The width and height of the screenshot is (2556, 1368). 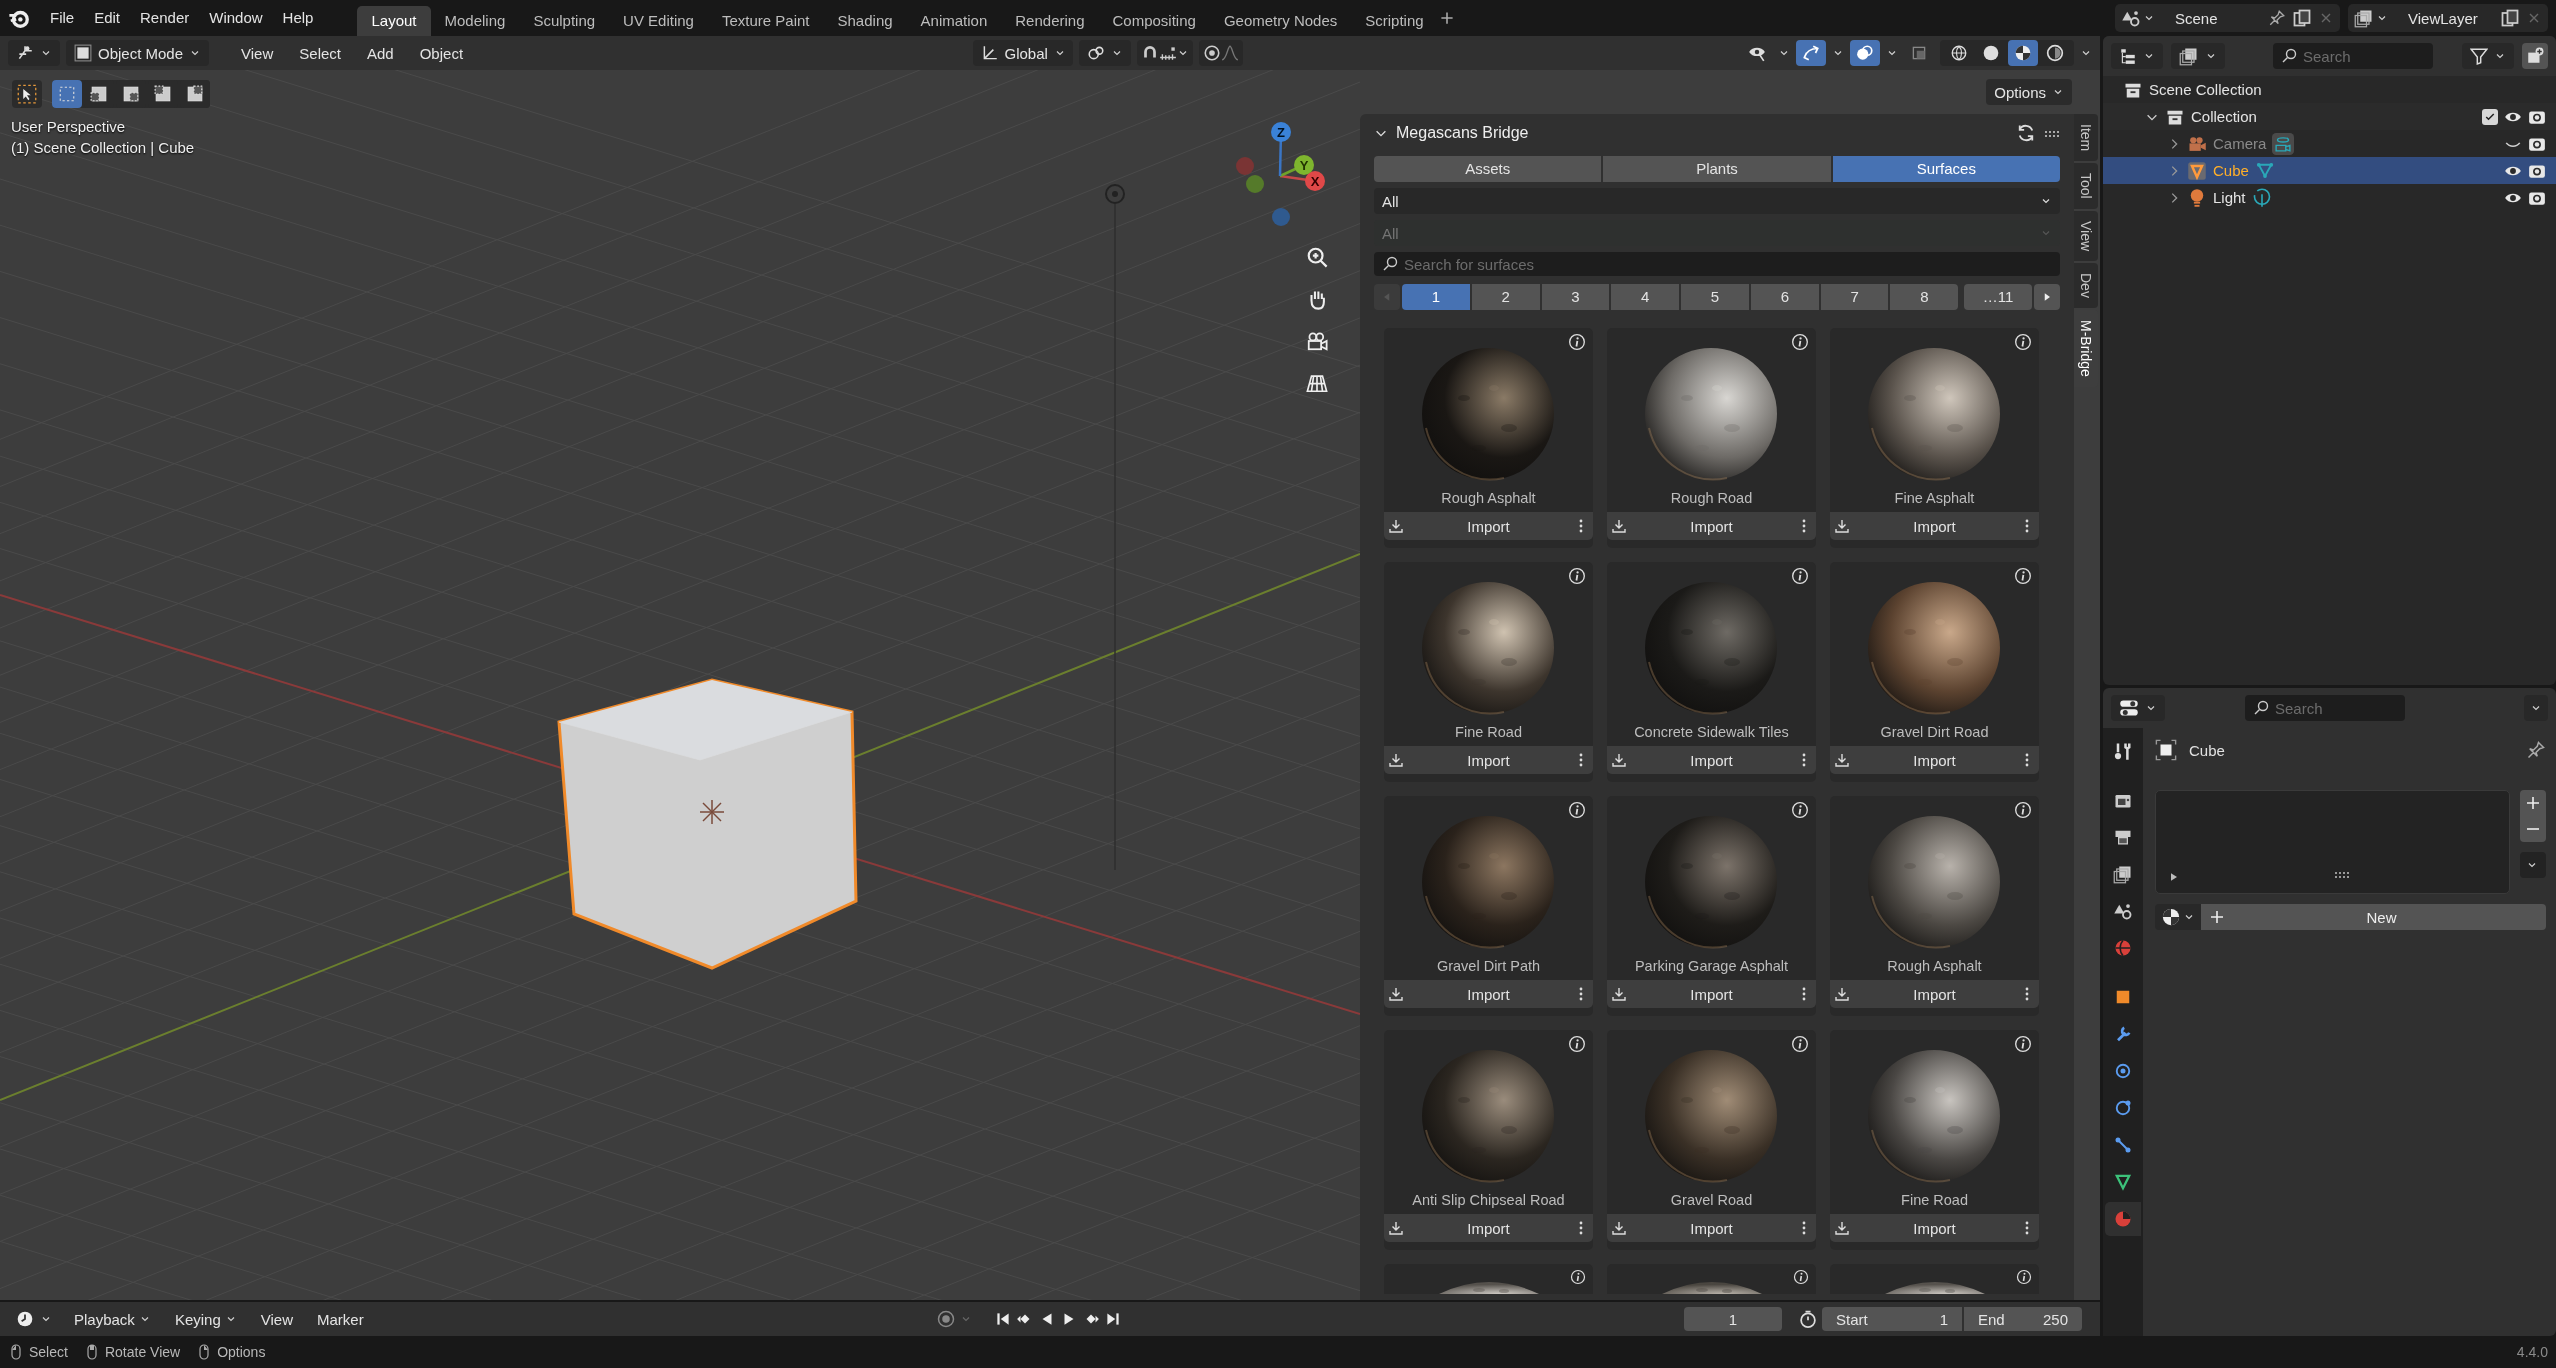 I want to click on filter-dropdown: All, so click(x=1717, y=201).